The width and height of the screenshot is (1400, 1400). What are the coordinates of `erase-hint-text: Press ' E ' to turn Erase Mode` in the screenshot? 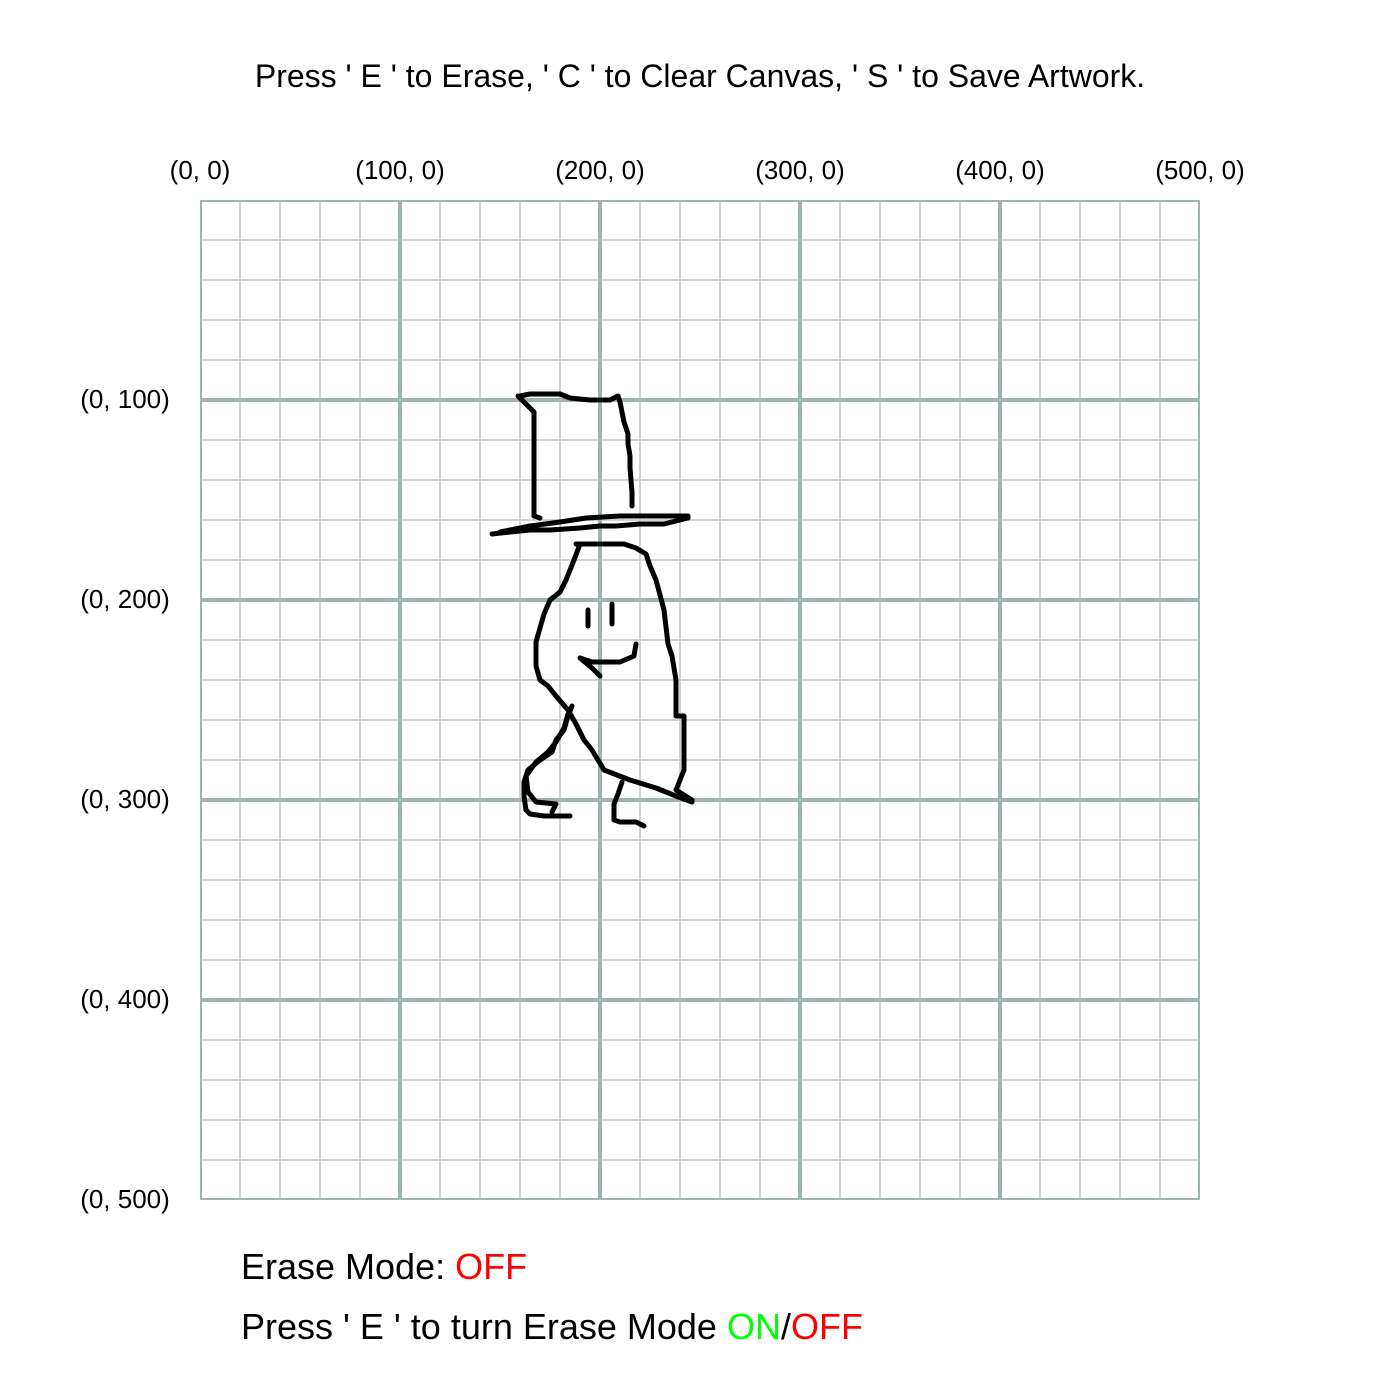 It's located at (479, 1326).